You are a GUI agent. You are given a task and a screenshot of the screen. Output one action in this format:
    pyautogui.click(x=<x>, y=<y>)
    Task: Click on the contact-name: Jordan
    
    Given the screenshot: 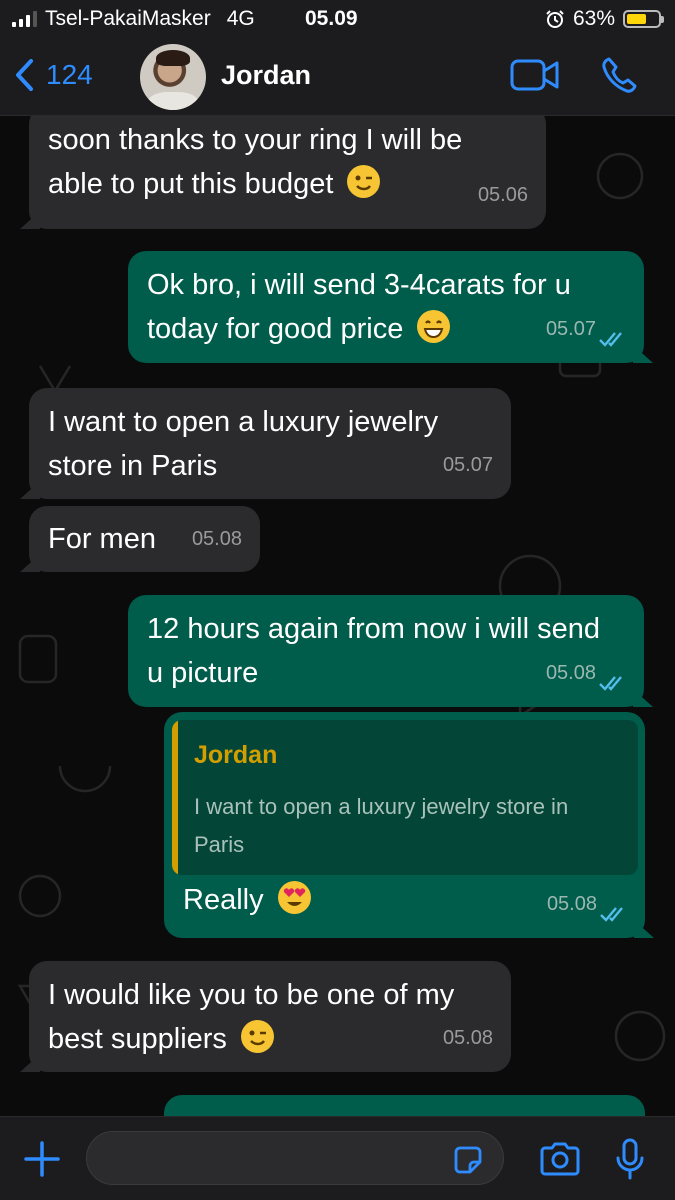 What is the action you would take?
    pyautogui.click(x=266, y=75)
    